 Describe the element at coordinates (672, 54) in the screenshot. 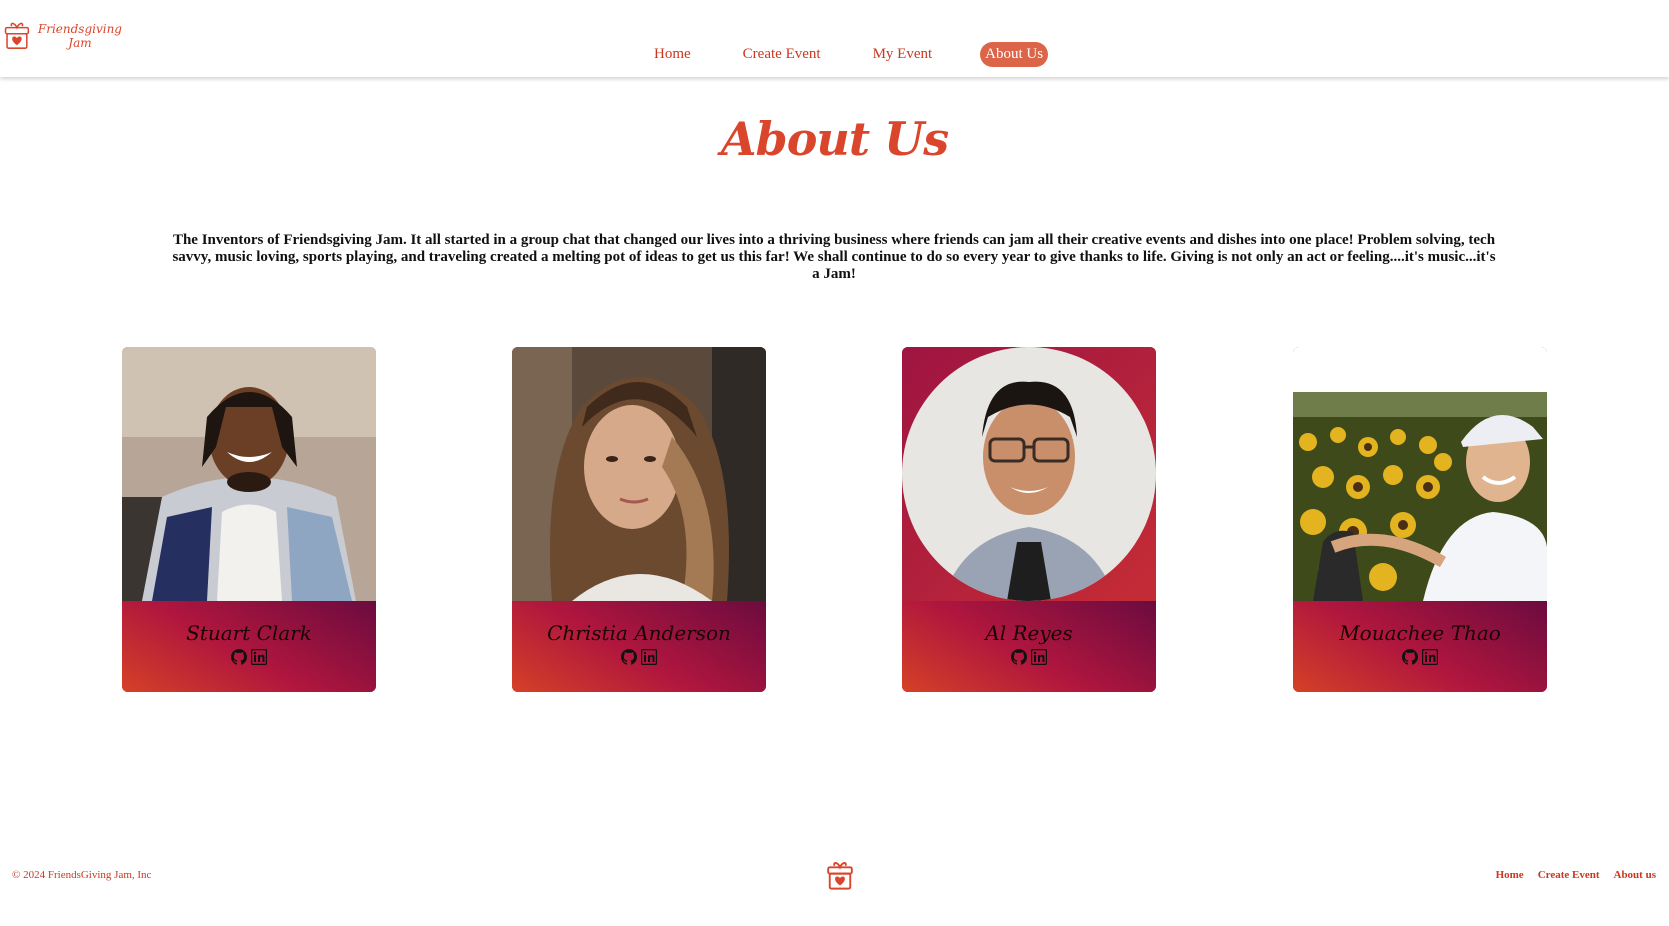

I see `nav-home: Home` at that location.